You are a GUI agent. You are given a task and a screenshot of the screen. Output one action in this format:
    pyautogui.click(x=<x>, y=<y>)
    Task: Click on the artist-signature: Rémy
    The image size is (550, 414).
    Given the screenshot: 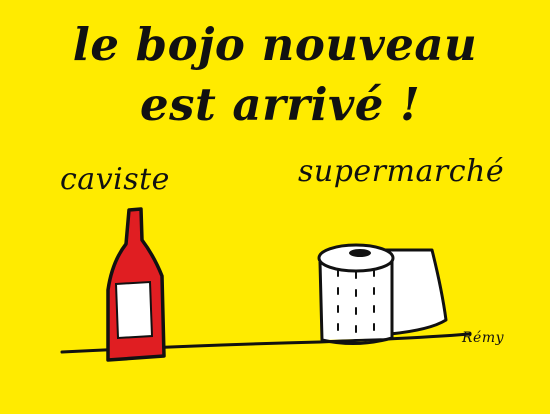 What is the action you would take?
    pyautogui.click(x=483, y=338)
    